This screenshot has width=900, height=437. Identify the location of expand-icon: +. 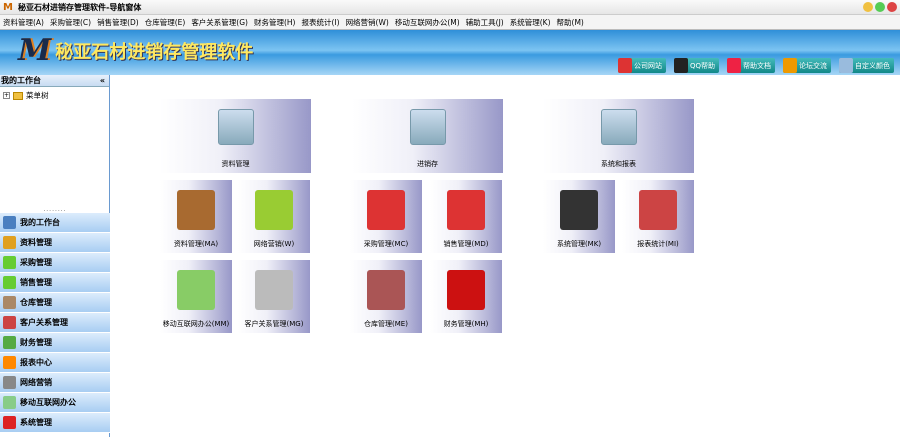
(6, 95).